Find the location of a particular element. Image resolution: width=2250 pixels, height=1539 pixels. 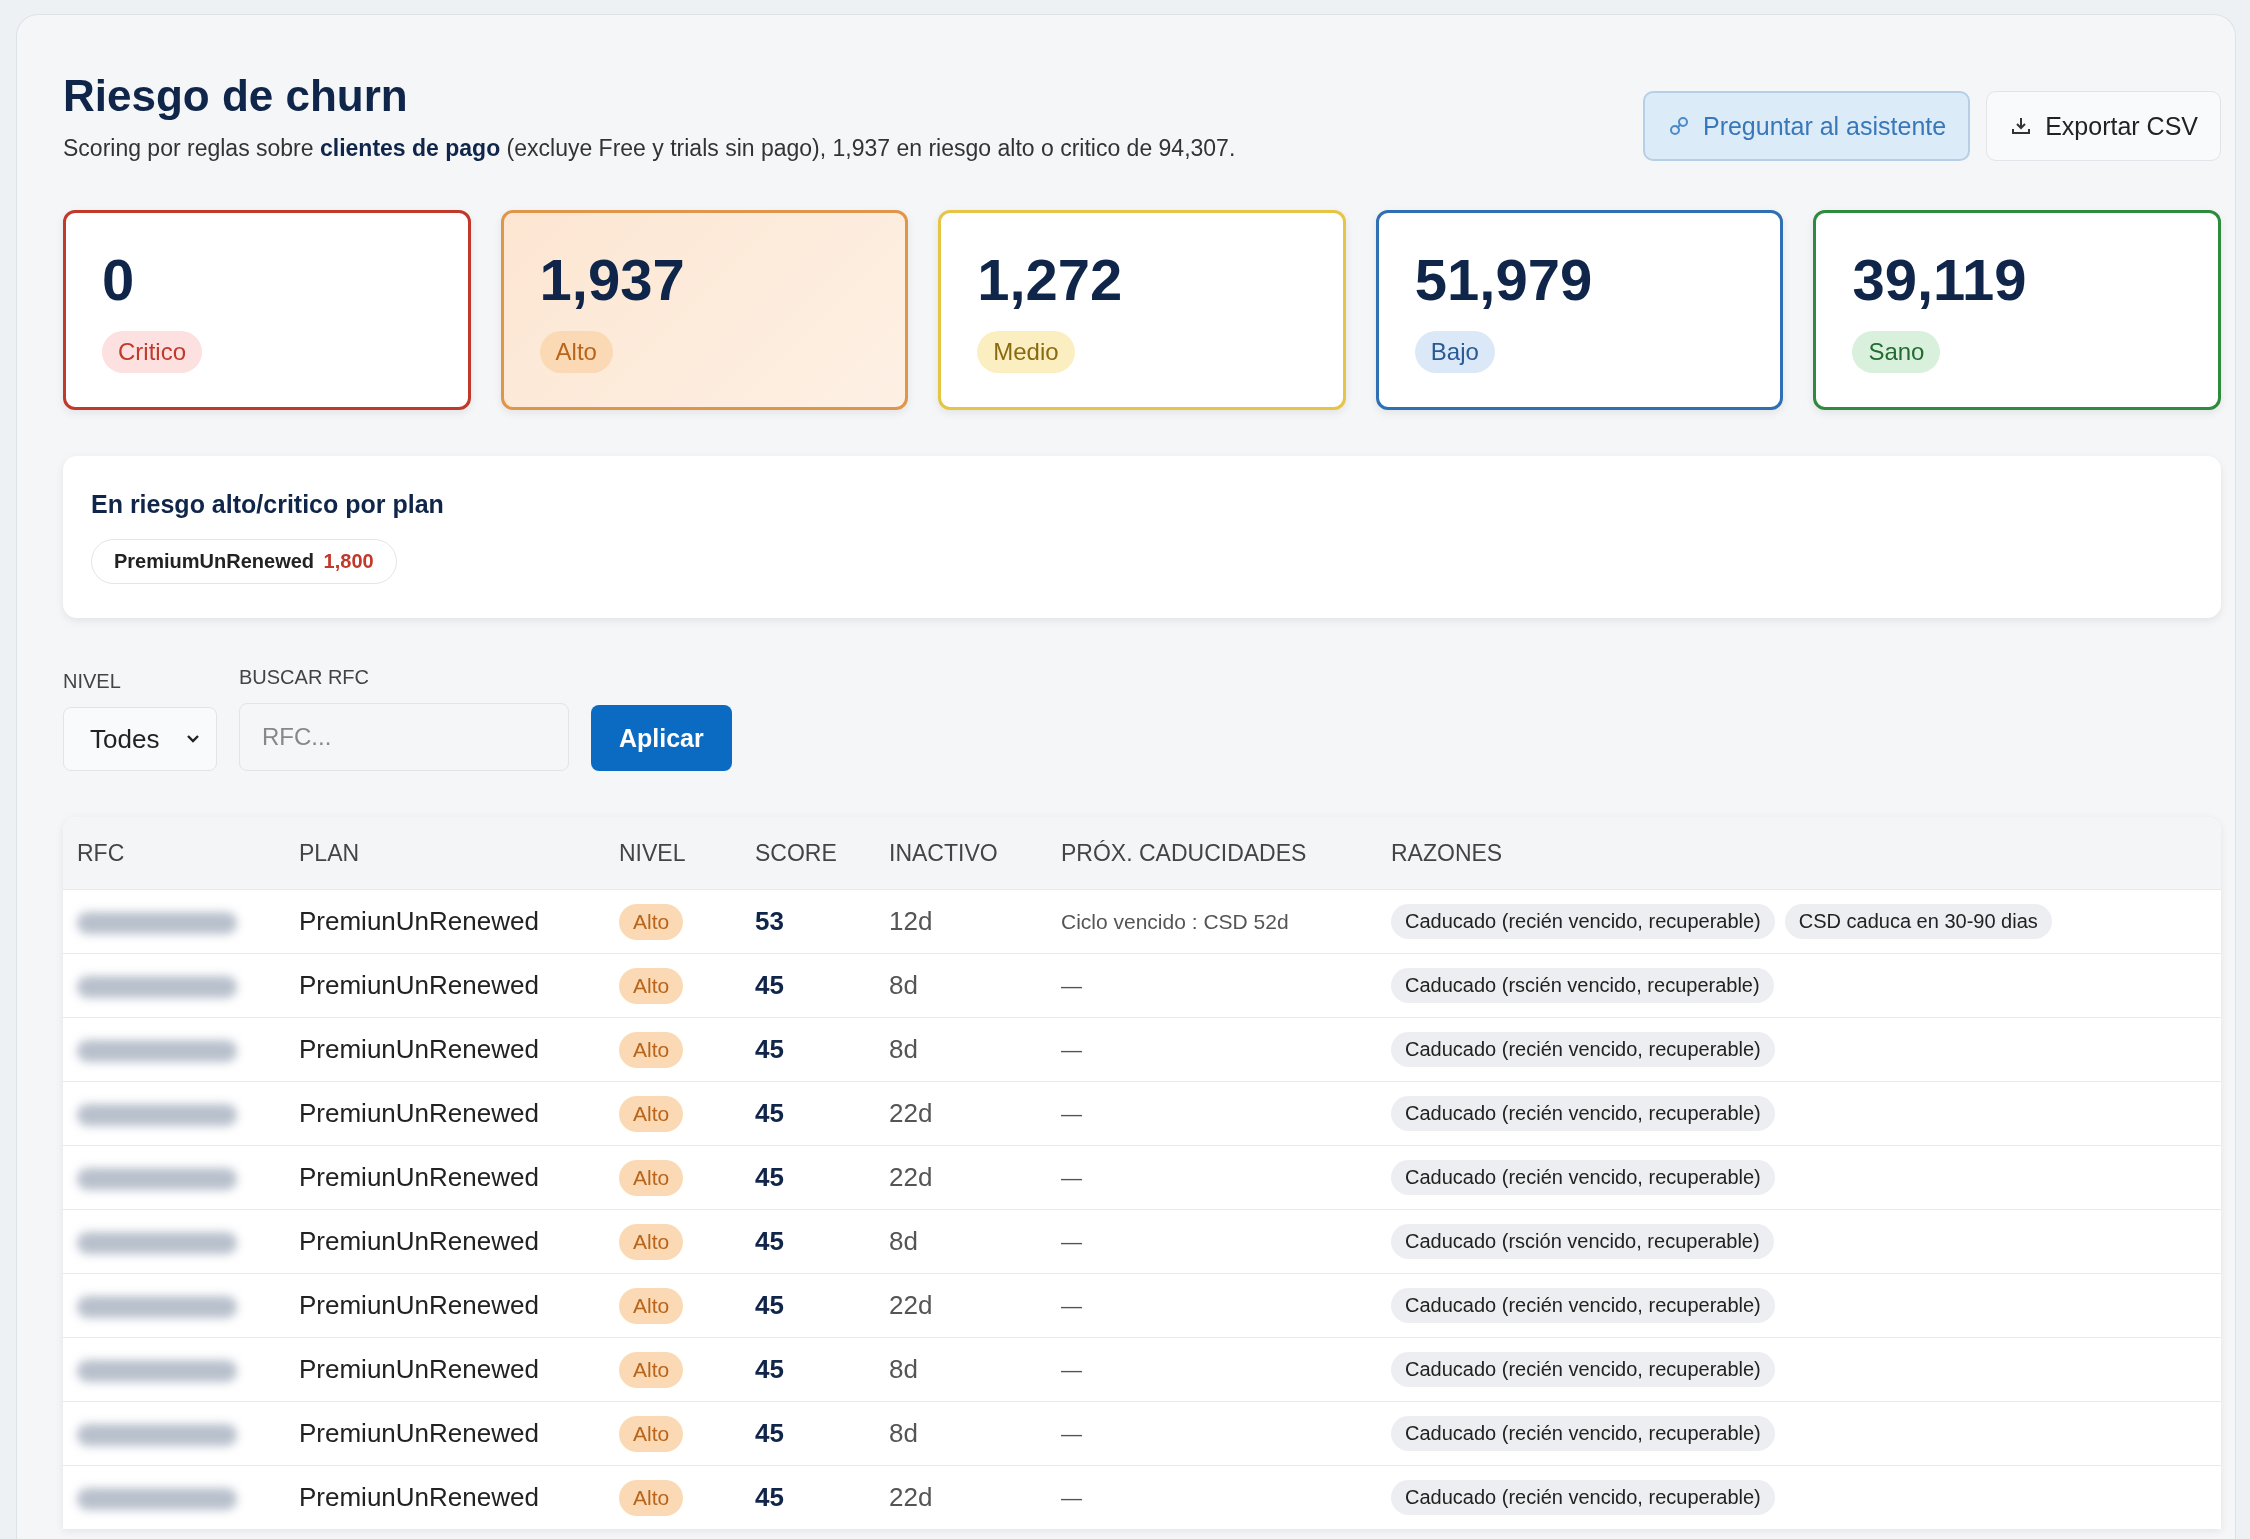

export-csv-button: Exportar CSV is located at coordinates (2103, 126).